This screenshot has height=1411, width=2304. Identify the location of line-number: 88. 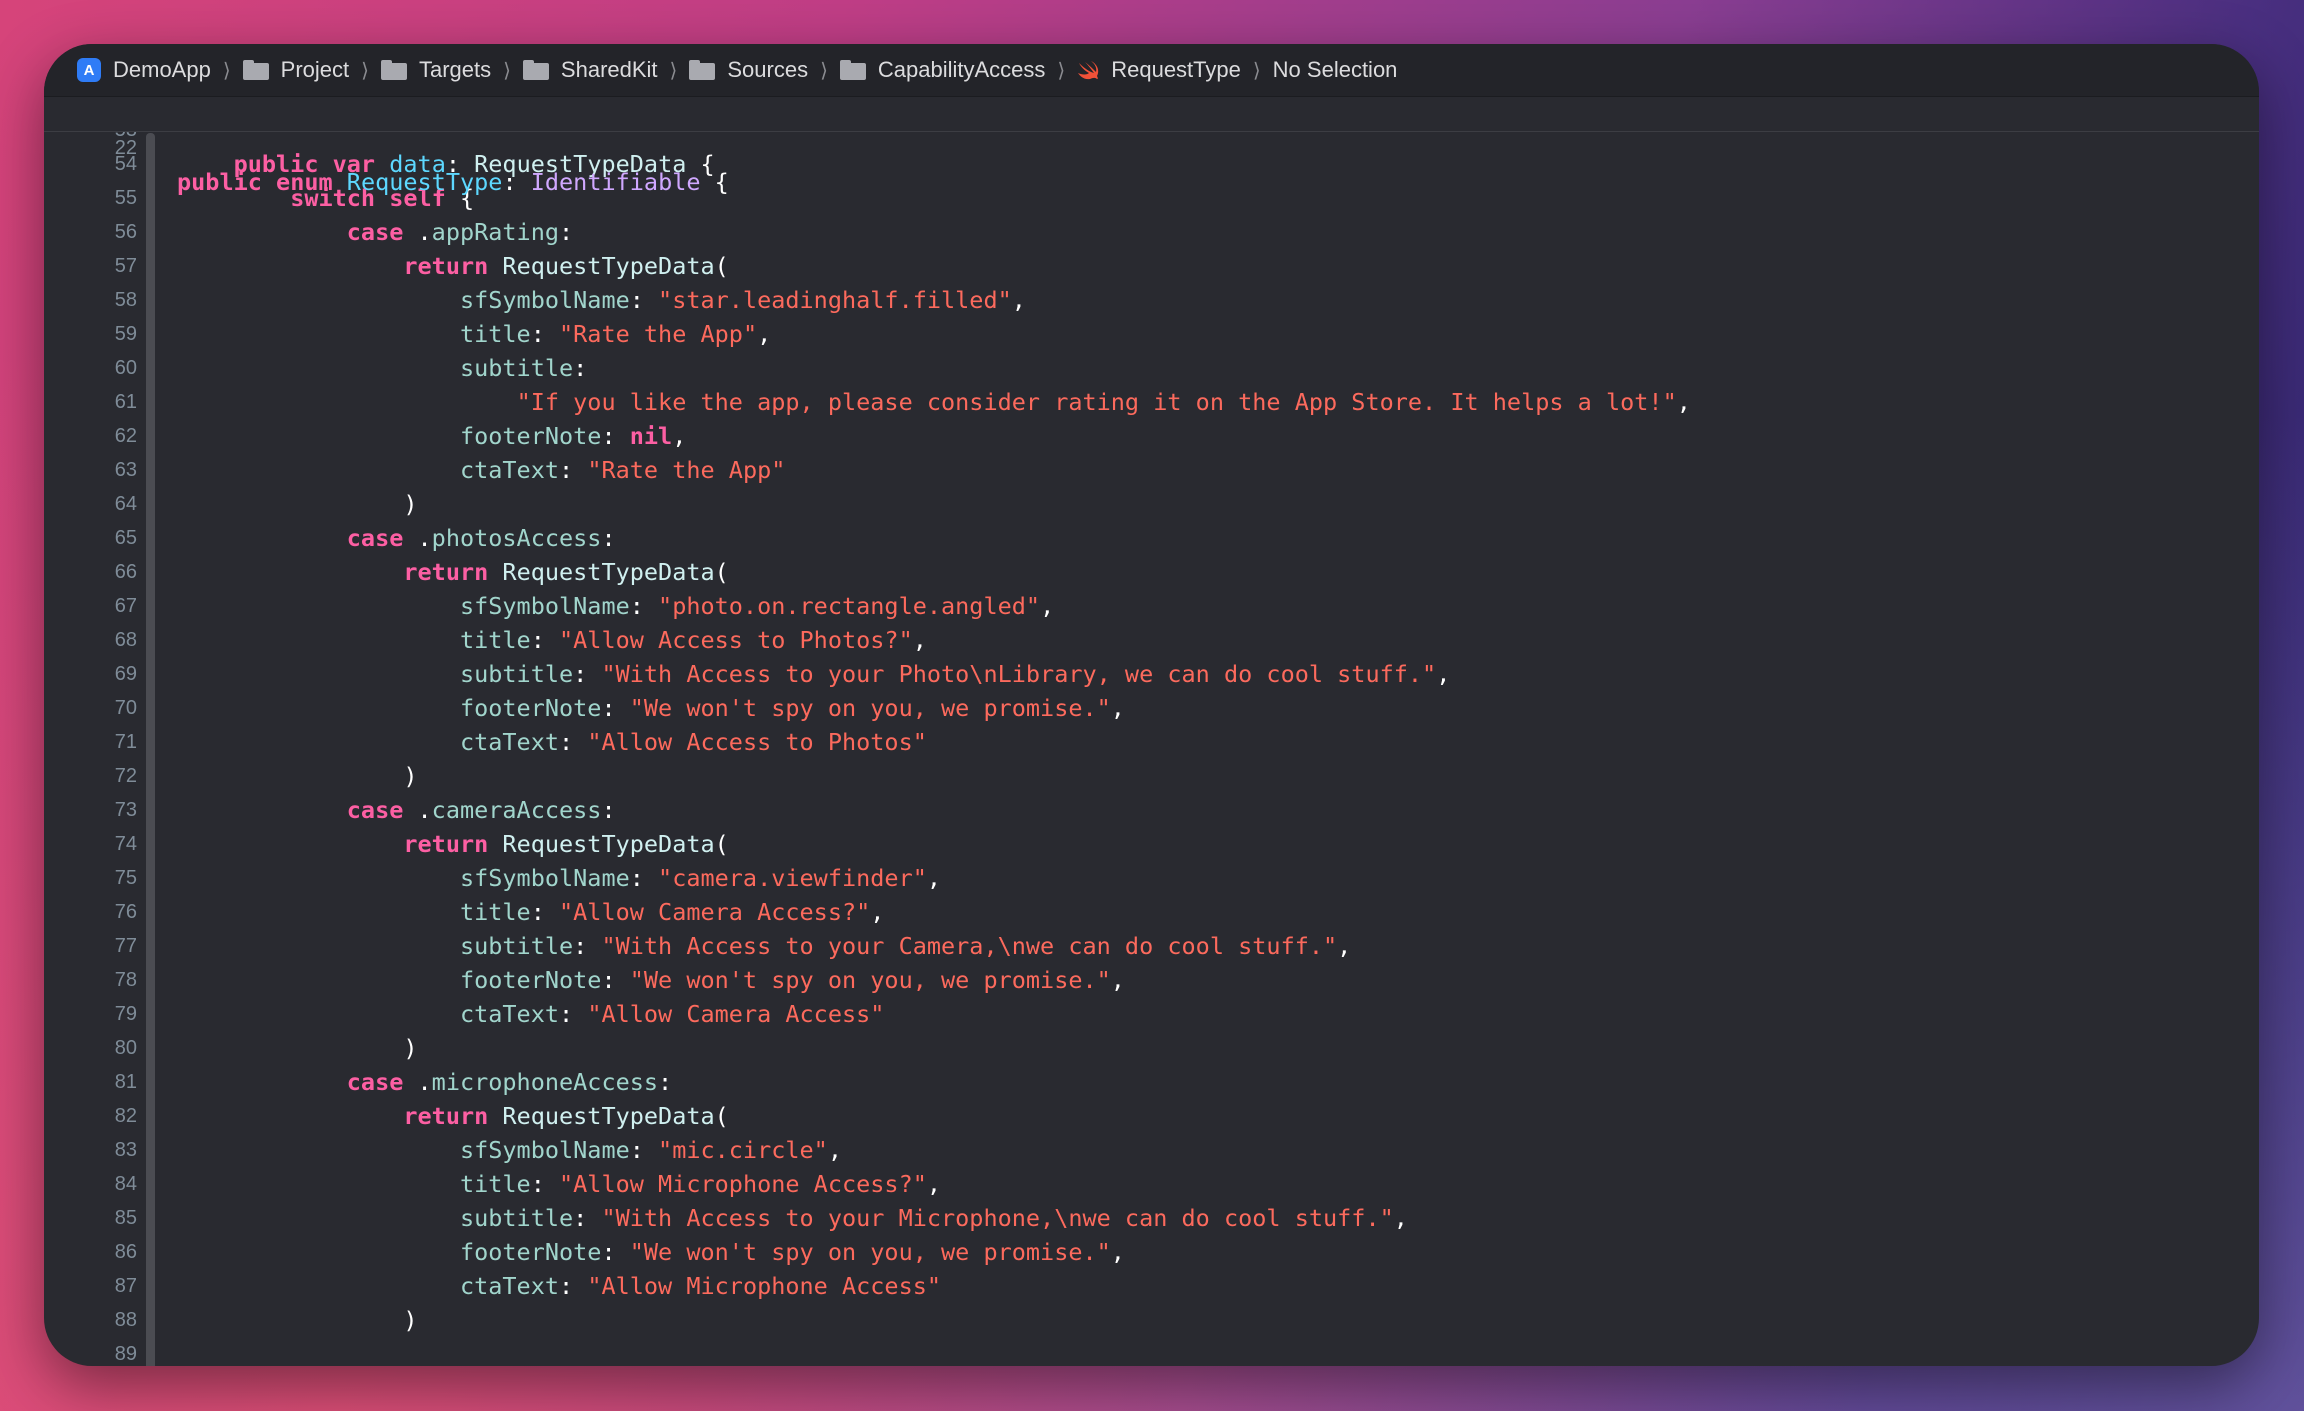
(125, 1320).